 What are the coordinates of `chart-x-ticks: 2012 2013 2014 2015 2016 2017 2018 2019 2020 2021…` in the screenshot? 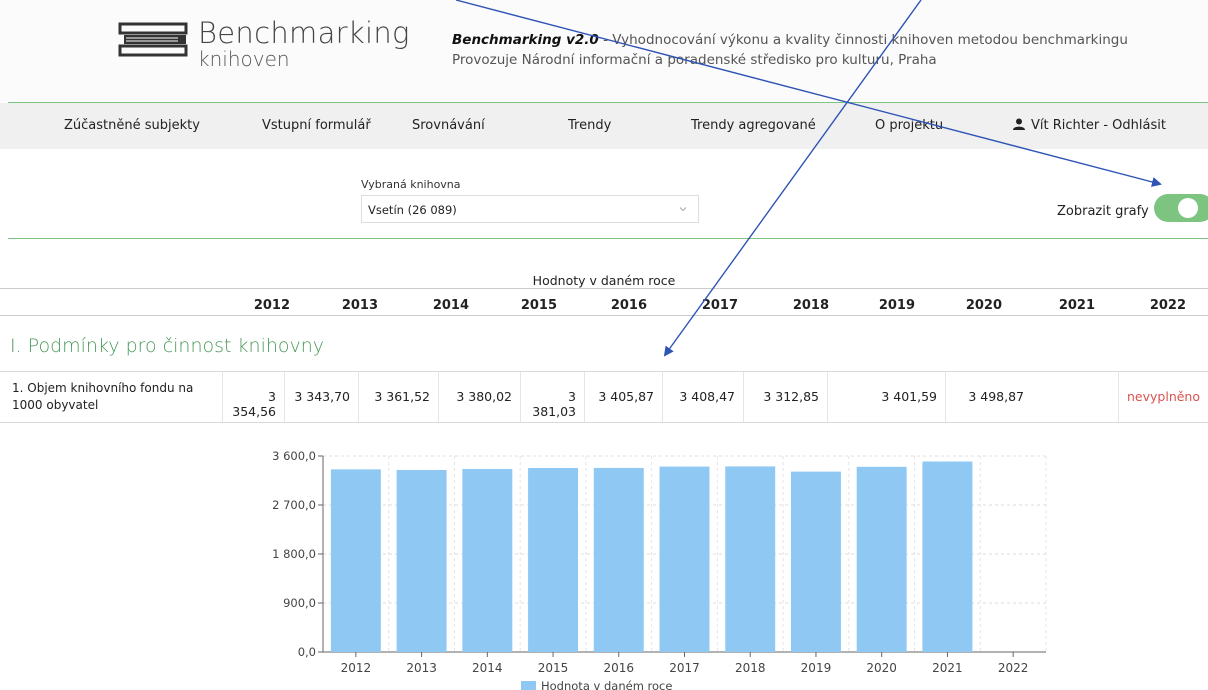 It's located at (685, 663).